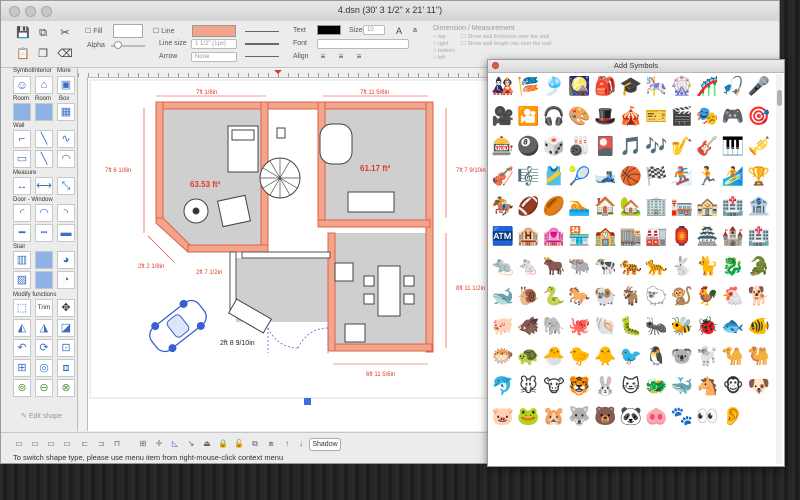 The height and width of the screenshot is (500, 800). What do you see at coordinates (22, 85) in the screenshot?
I see `smiley-symbol-icon: ☺` at bounding box center [22, 85].